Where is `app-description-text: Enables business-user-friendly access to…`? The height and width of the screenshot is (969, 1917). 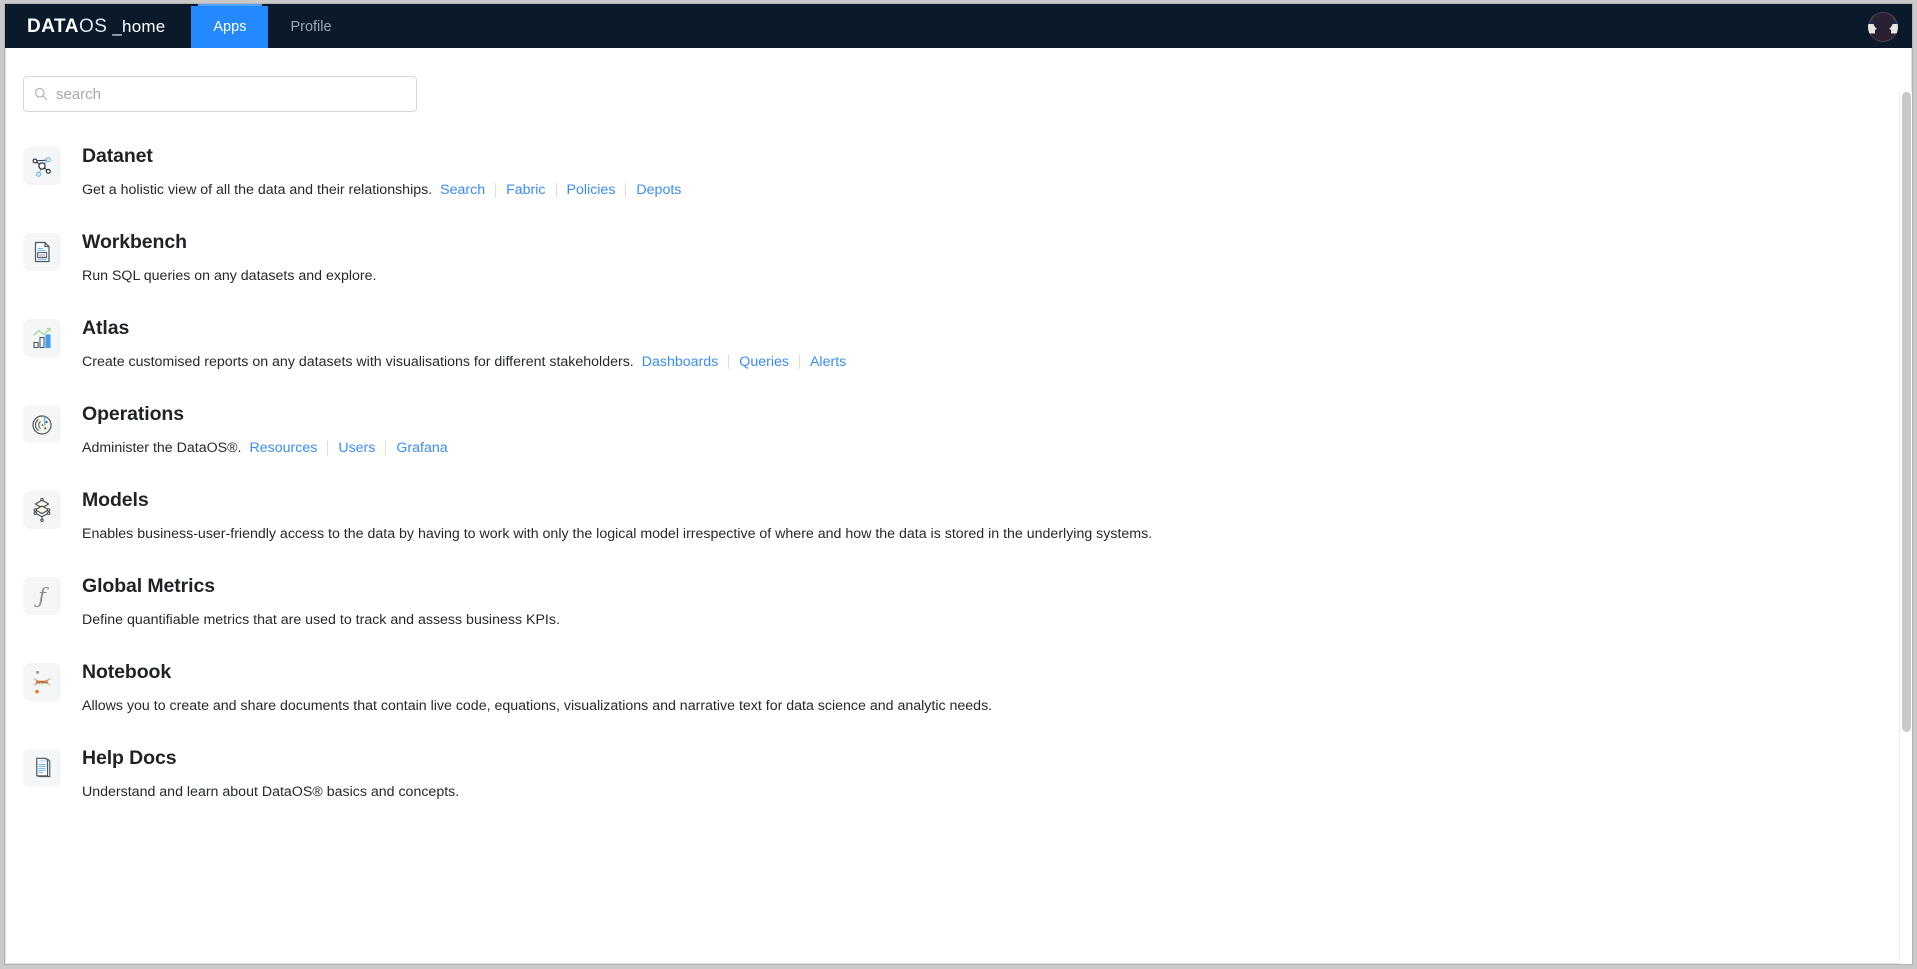 app-description-text: Enables business-user-friendly access to… is located at coordinates (617, 534).